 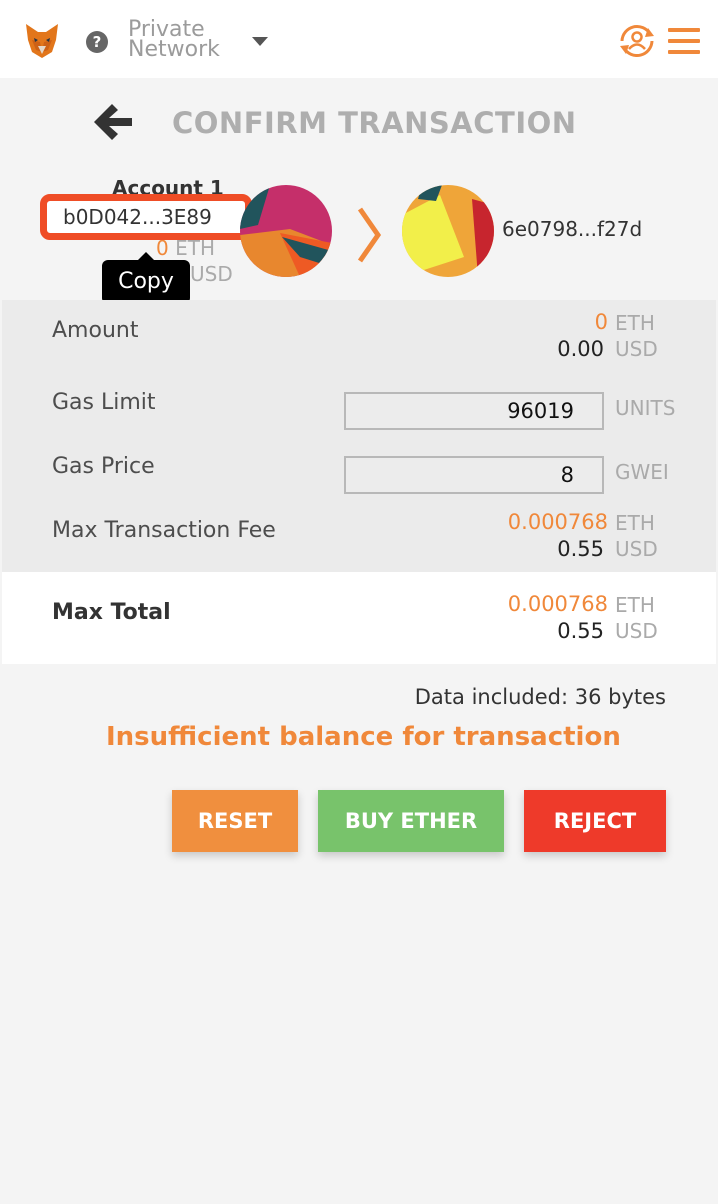 What do you see at coordinates (448, 231) in the screenshot?
I see `recipient-identicon` at bounding box center [448, 231].